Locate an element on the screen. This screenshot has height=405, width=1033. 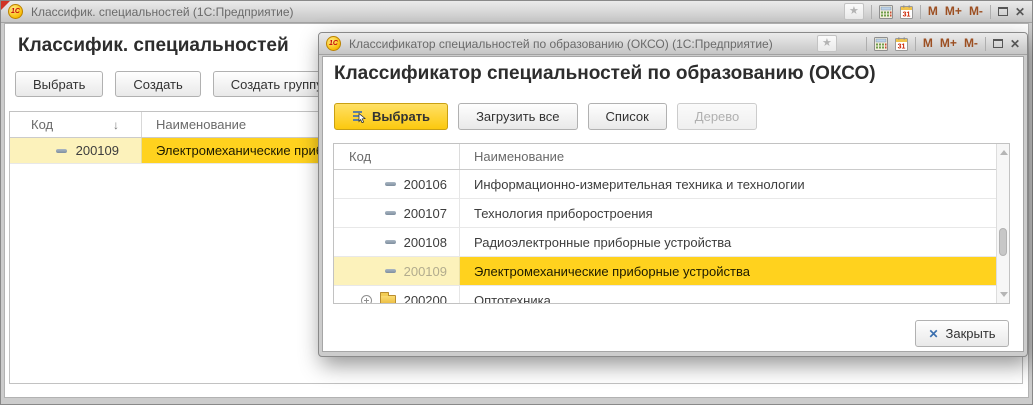
sort-desc-icon: ↓ is located at coordinates (116, 124).